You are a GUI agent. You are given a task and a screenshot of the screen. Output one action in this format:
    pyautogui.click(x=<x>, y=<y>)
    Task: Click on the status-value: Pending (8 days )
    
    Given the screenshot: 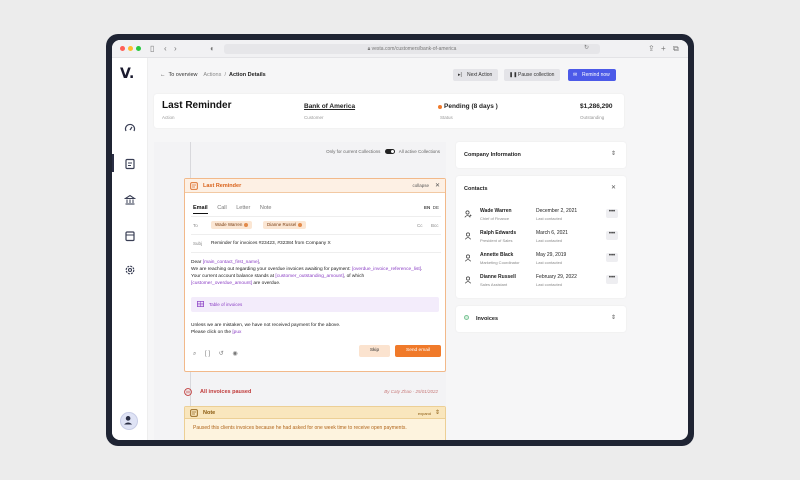 What is the action you would take?
    pyautogui.click(x=471, y=106)
    